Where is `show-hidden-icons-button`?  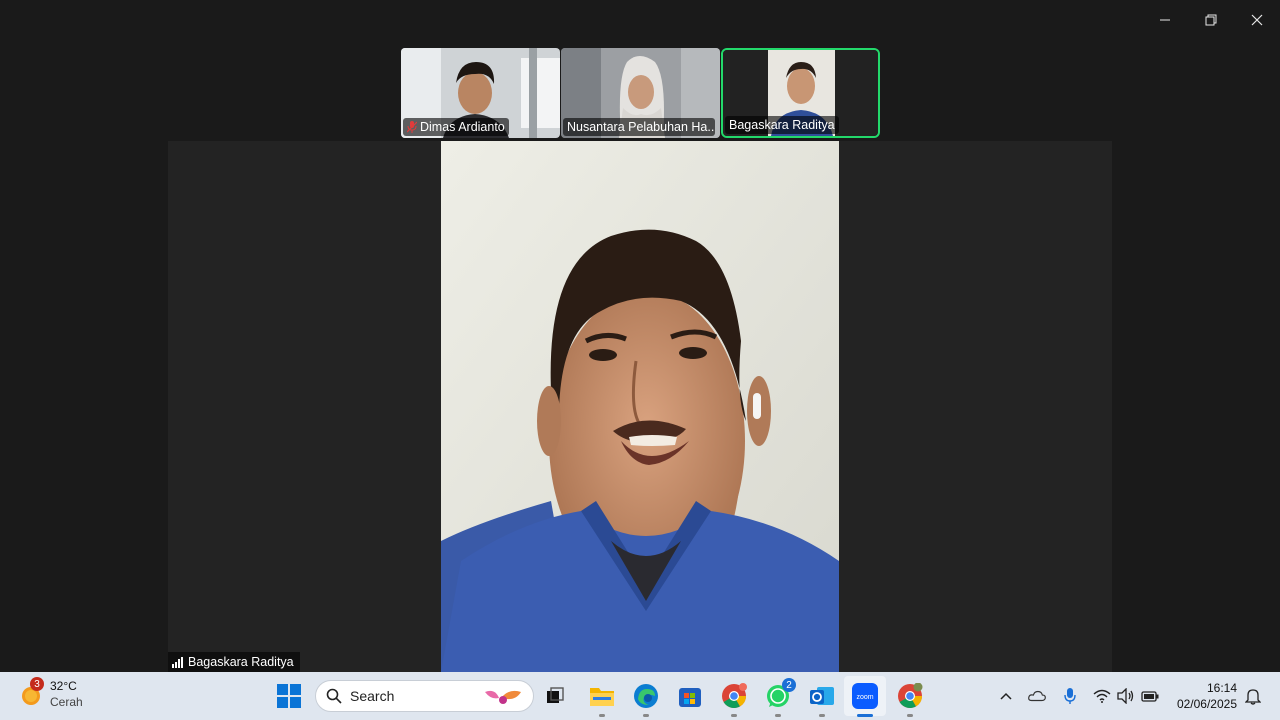
show-hidden-icons-button is located at coordinates (1006, 696).